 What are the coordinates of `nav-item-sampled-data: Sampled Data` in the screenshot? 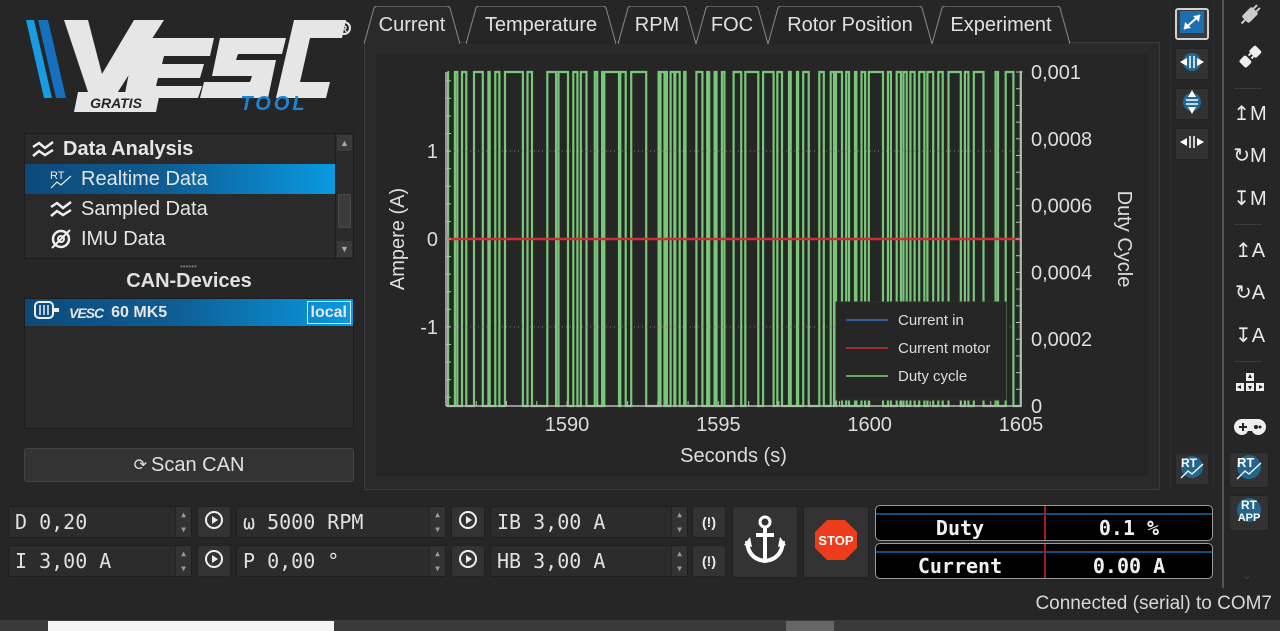 It's located at (180, 209).